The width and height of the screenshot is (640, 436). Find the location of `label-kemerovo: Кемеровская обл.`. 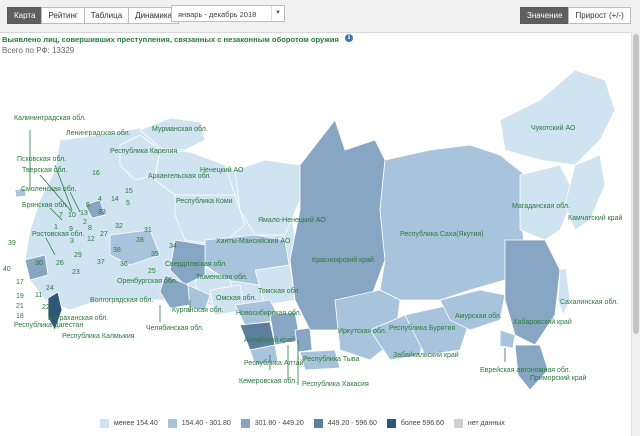

label-kemerovo: Кемеровская обл. is located at coordinates (268, 381).